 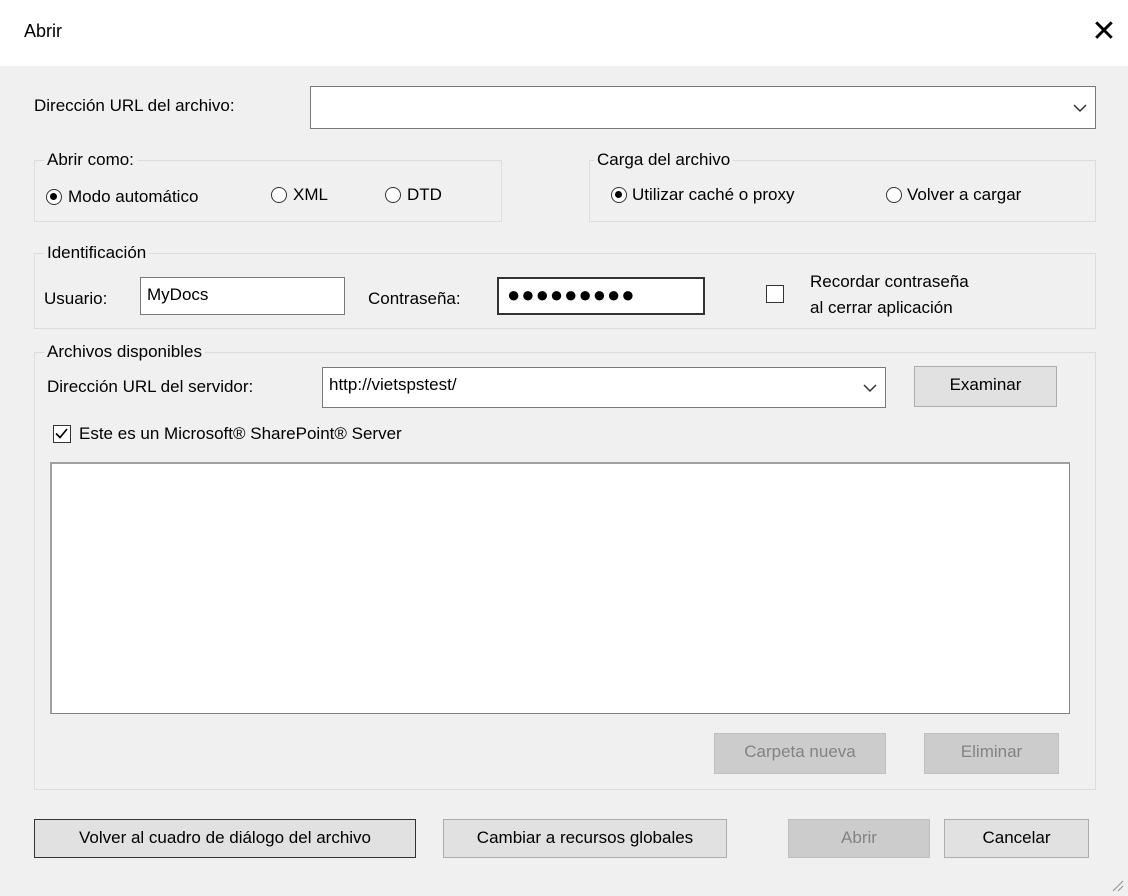 I want to click on browse-button-label: Examinar, so click(x=985, y=384).